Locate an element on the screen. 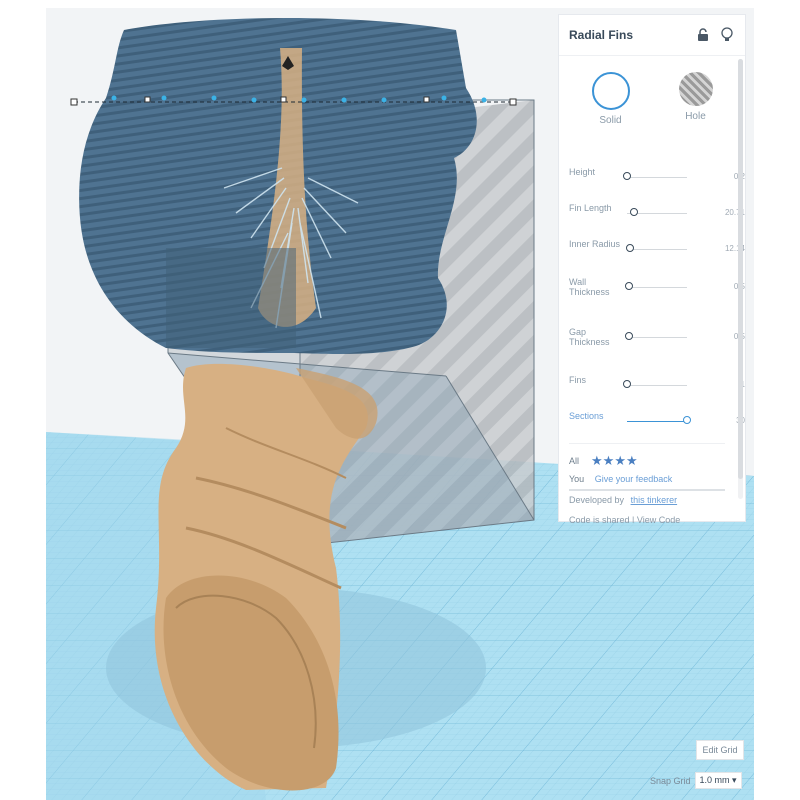  param-label: Sections is located at coordinates (586, 416).